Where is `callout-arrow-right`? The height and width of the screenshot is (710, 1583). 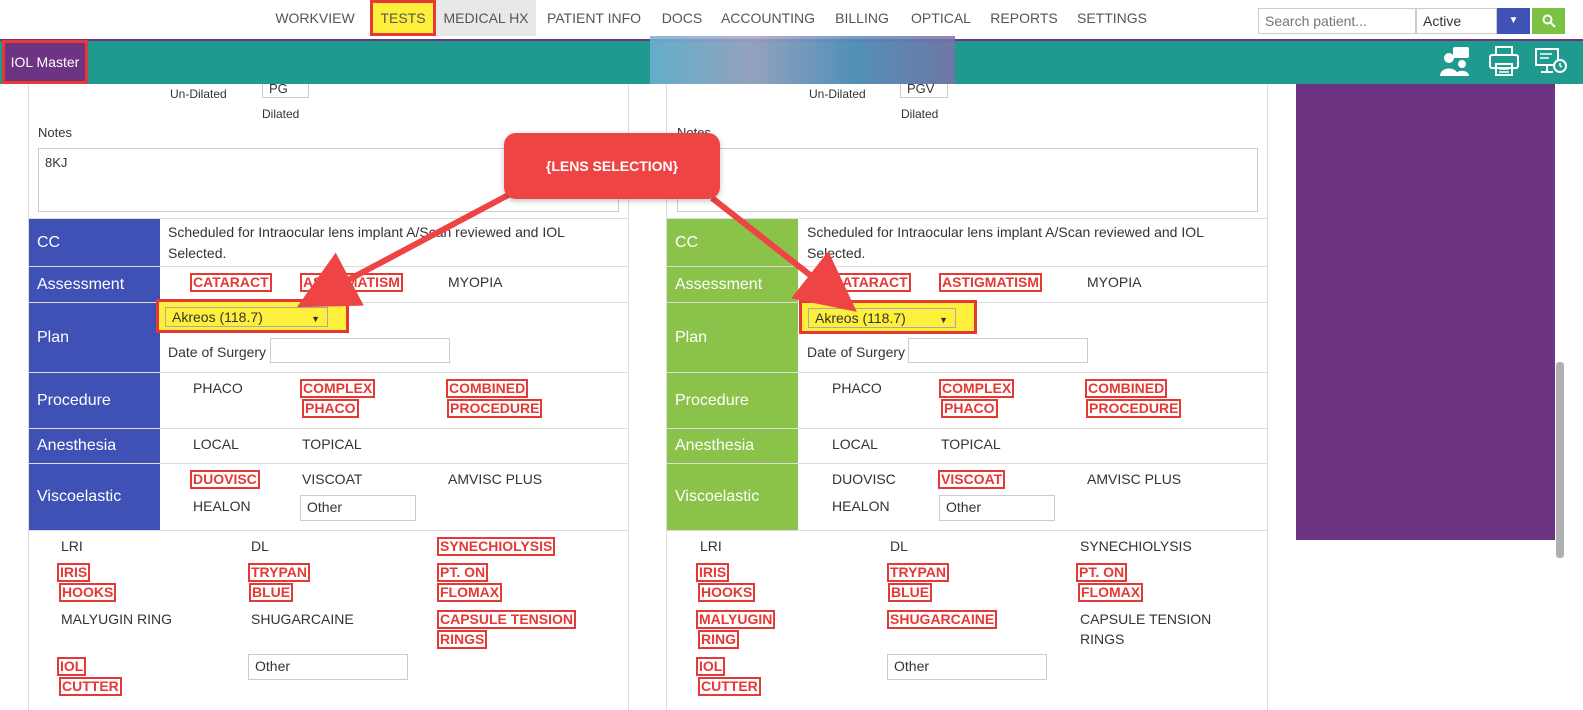
callout-arrow-right is located at coordinates (783, 253).